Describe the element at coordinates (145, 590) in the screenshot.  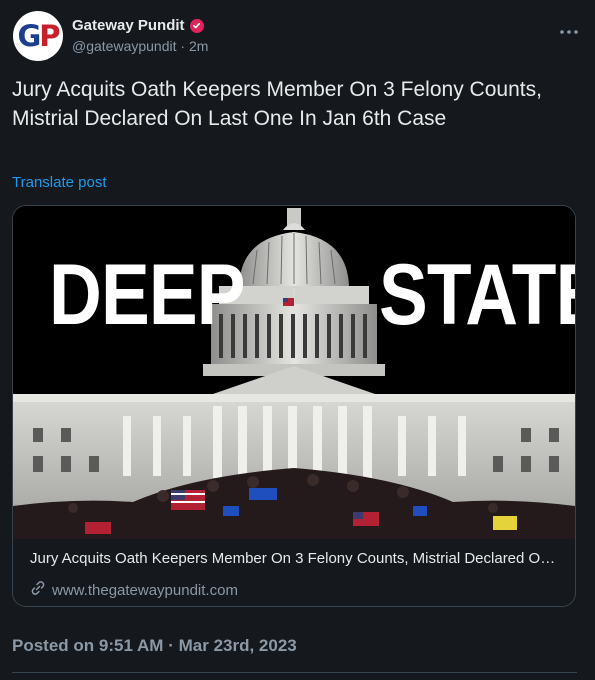
I see `card-domain-text: www.thegatewaypundit.com` at that location.